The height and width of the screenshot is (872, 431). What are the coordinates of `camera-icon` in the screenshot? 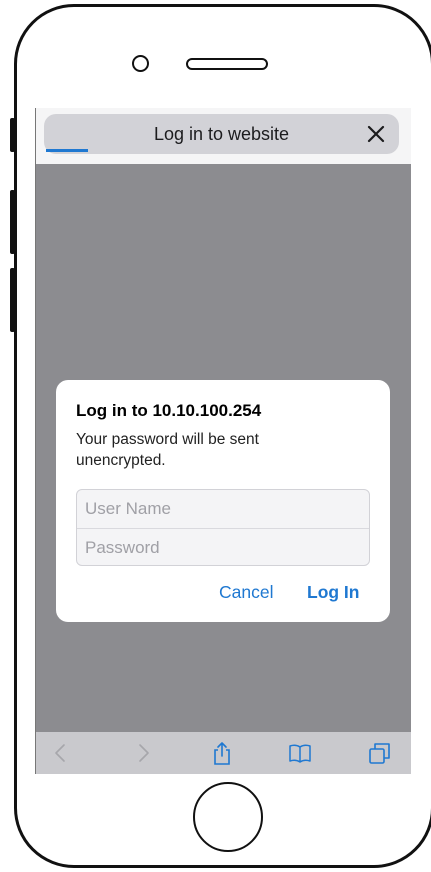 It's located at (140, 63).